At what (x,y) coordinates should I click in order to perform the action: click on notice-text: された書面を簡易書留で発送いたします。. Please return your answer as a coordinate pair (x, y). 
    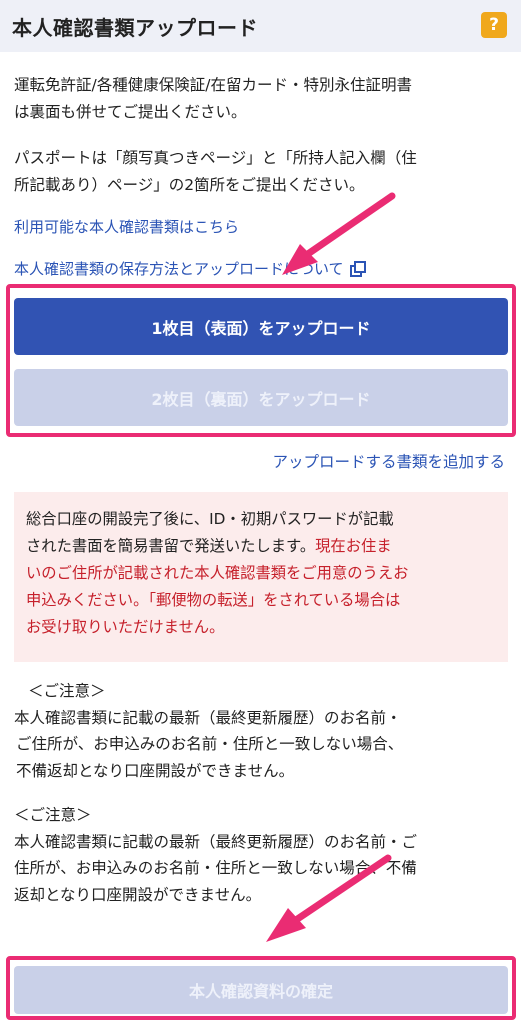
    Looking at the image, I should click on (171, 546).